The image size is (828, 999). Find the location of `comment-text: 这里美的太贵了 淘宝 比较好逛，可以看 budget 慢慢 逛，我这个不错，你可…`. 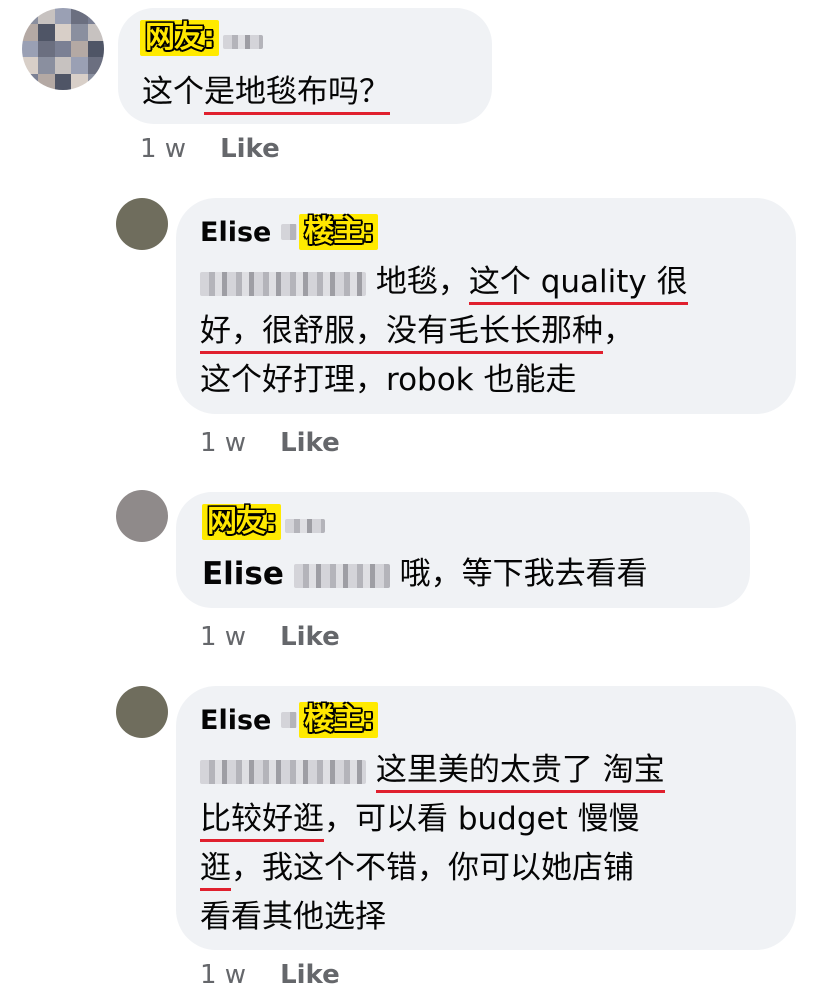

comment-text: 这里美的太贵了 淘宝 比较好逛，可以看 budget 慢慢 逛，我这个不错，你可… is located at coordinates (432, 843).